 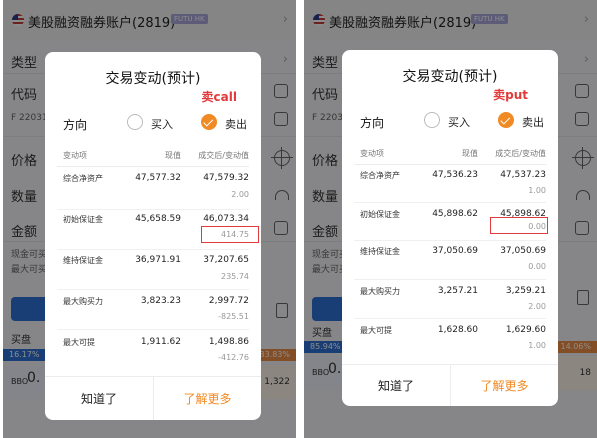 I want to click on row-after-value: 46,073.34, so click(x=226, y=219).